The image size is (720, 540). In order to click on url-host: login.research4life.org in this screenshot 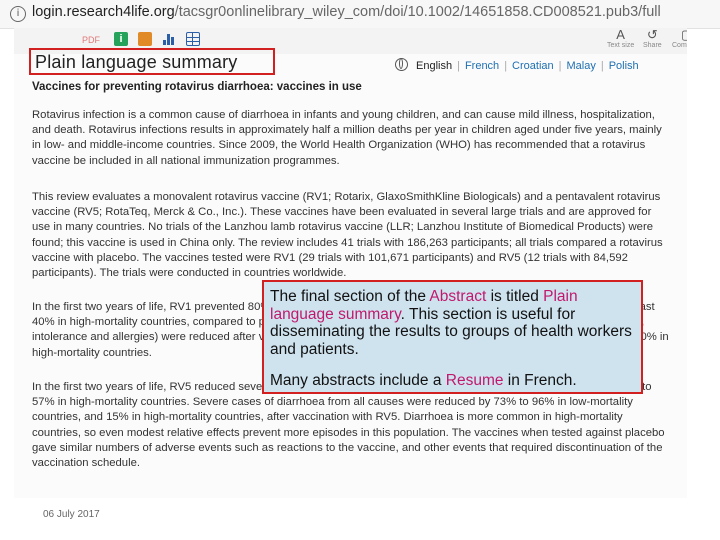, I will do `click(103, 12)`.